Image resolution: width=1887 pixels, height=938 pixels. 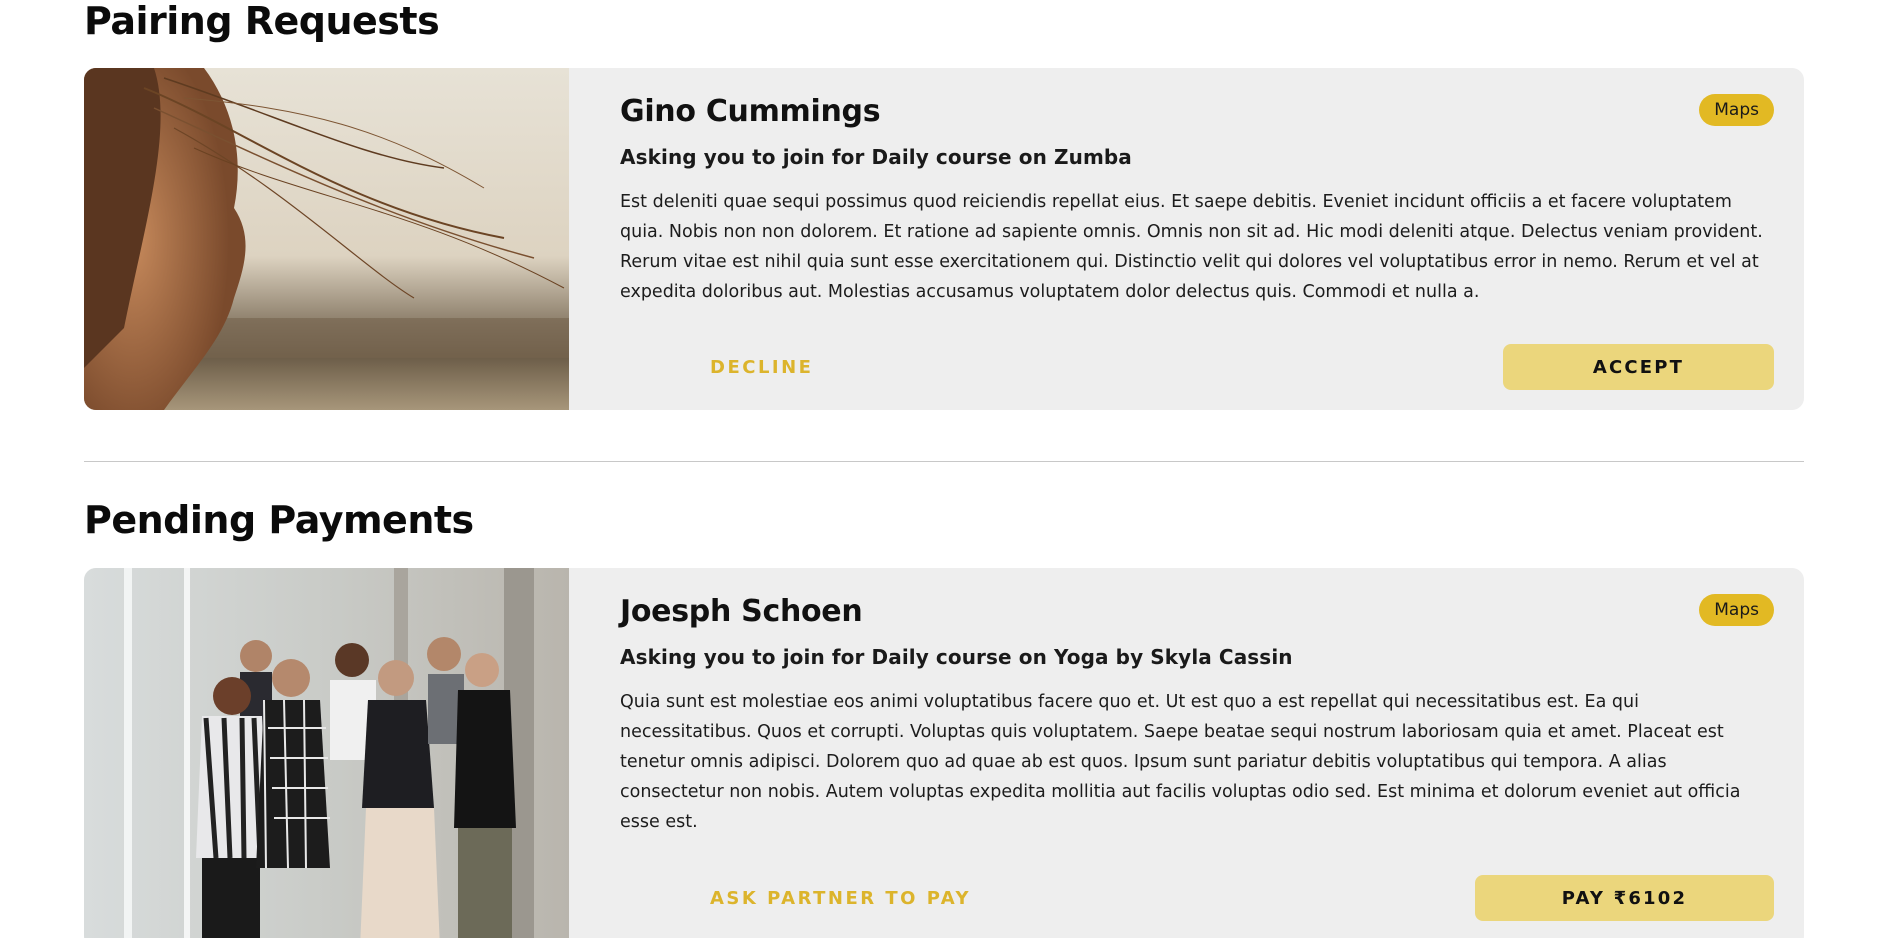 What do you see at coordinates (944, 461) in the screenshot?
I see `section-divider` at bounding box center [944, 461].